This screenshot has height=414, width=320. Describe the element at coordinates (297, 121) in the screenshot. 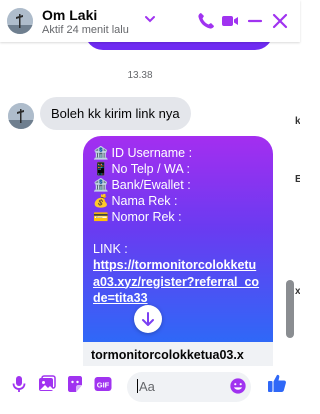

I see `background-text: k` at that location.